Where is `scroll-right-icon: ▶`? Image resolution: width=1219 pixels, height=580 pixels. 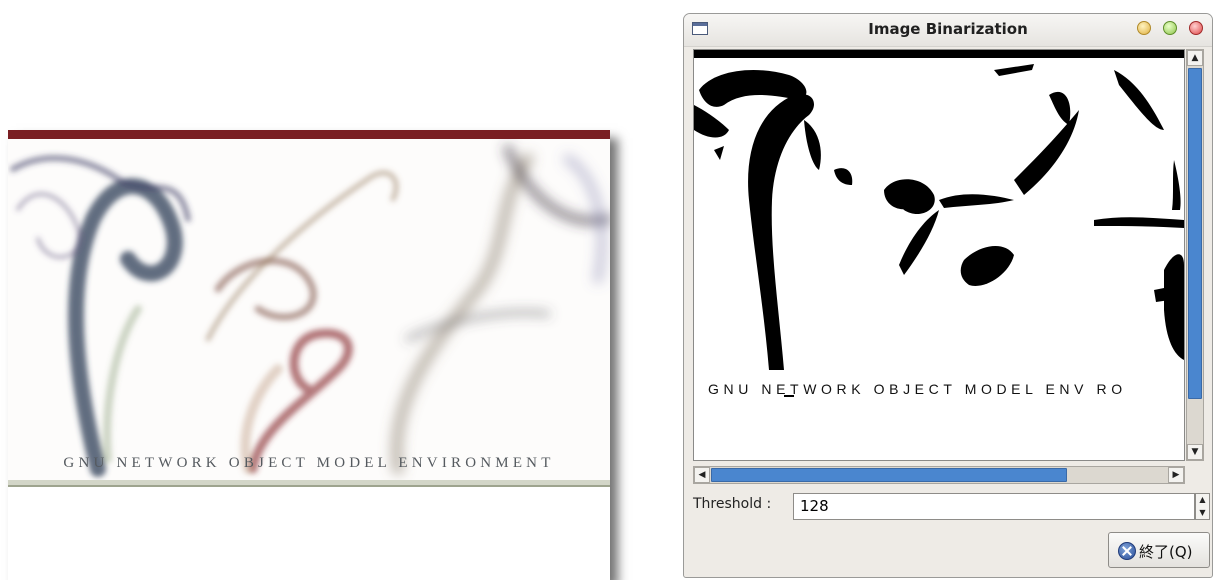 scroll-right-icon: ▶ is located at coordinates (1176, 475).